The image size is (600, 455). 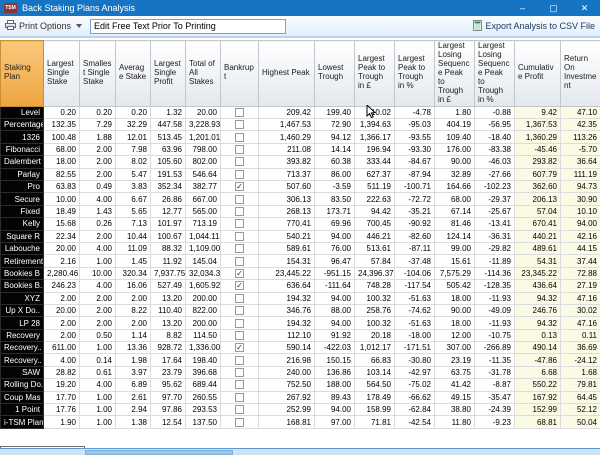 What do you see at coordinates (203, 385) in the screenshot?
I see `cell: 689.44` at bounding box center [203, 385].